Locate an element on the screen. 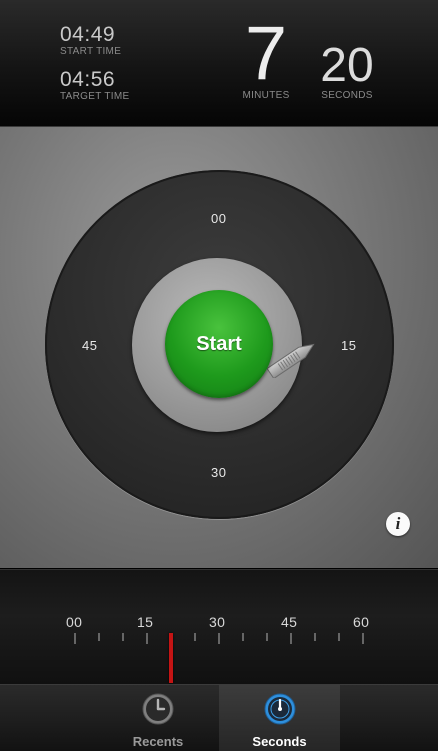 Image resolution: width=438 pixels, height=751 pixels. target-time-label: TARGET TIME is located at coordinates (95, 96).